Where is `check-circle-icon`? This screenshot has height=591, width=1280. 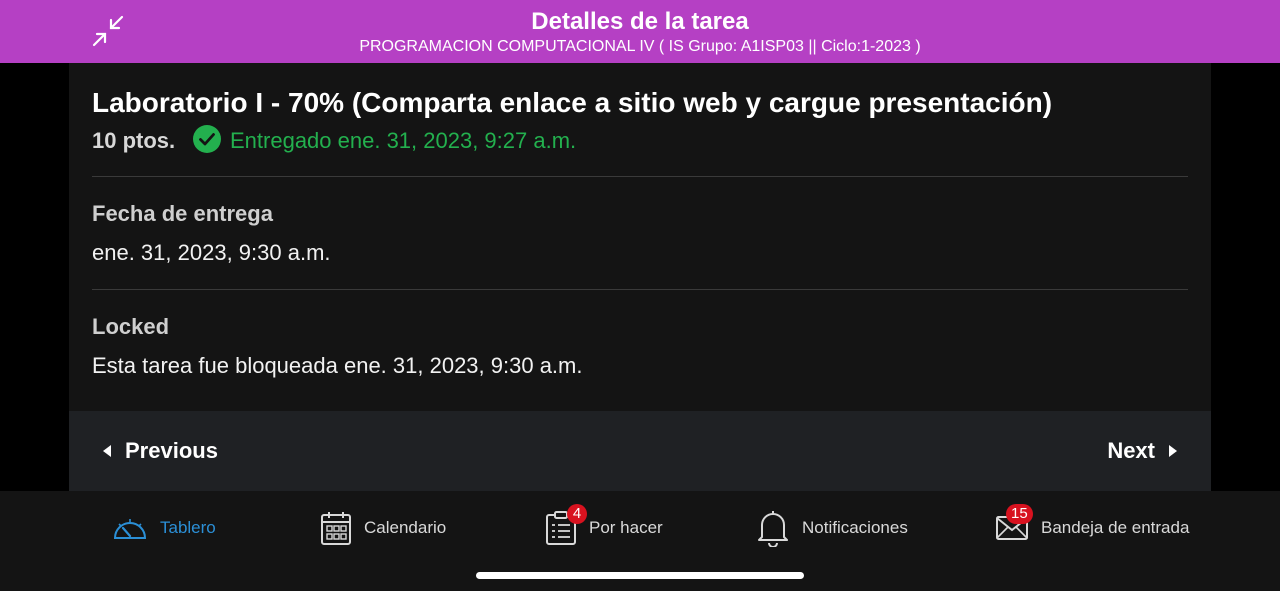
check-circle-icon is located at coordinates (207, 139).